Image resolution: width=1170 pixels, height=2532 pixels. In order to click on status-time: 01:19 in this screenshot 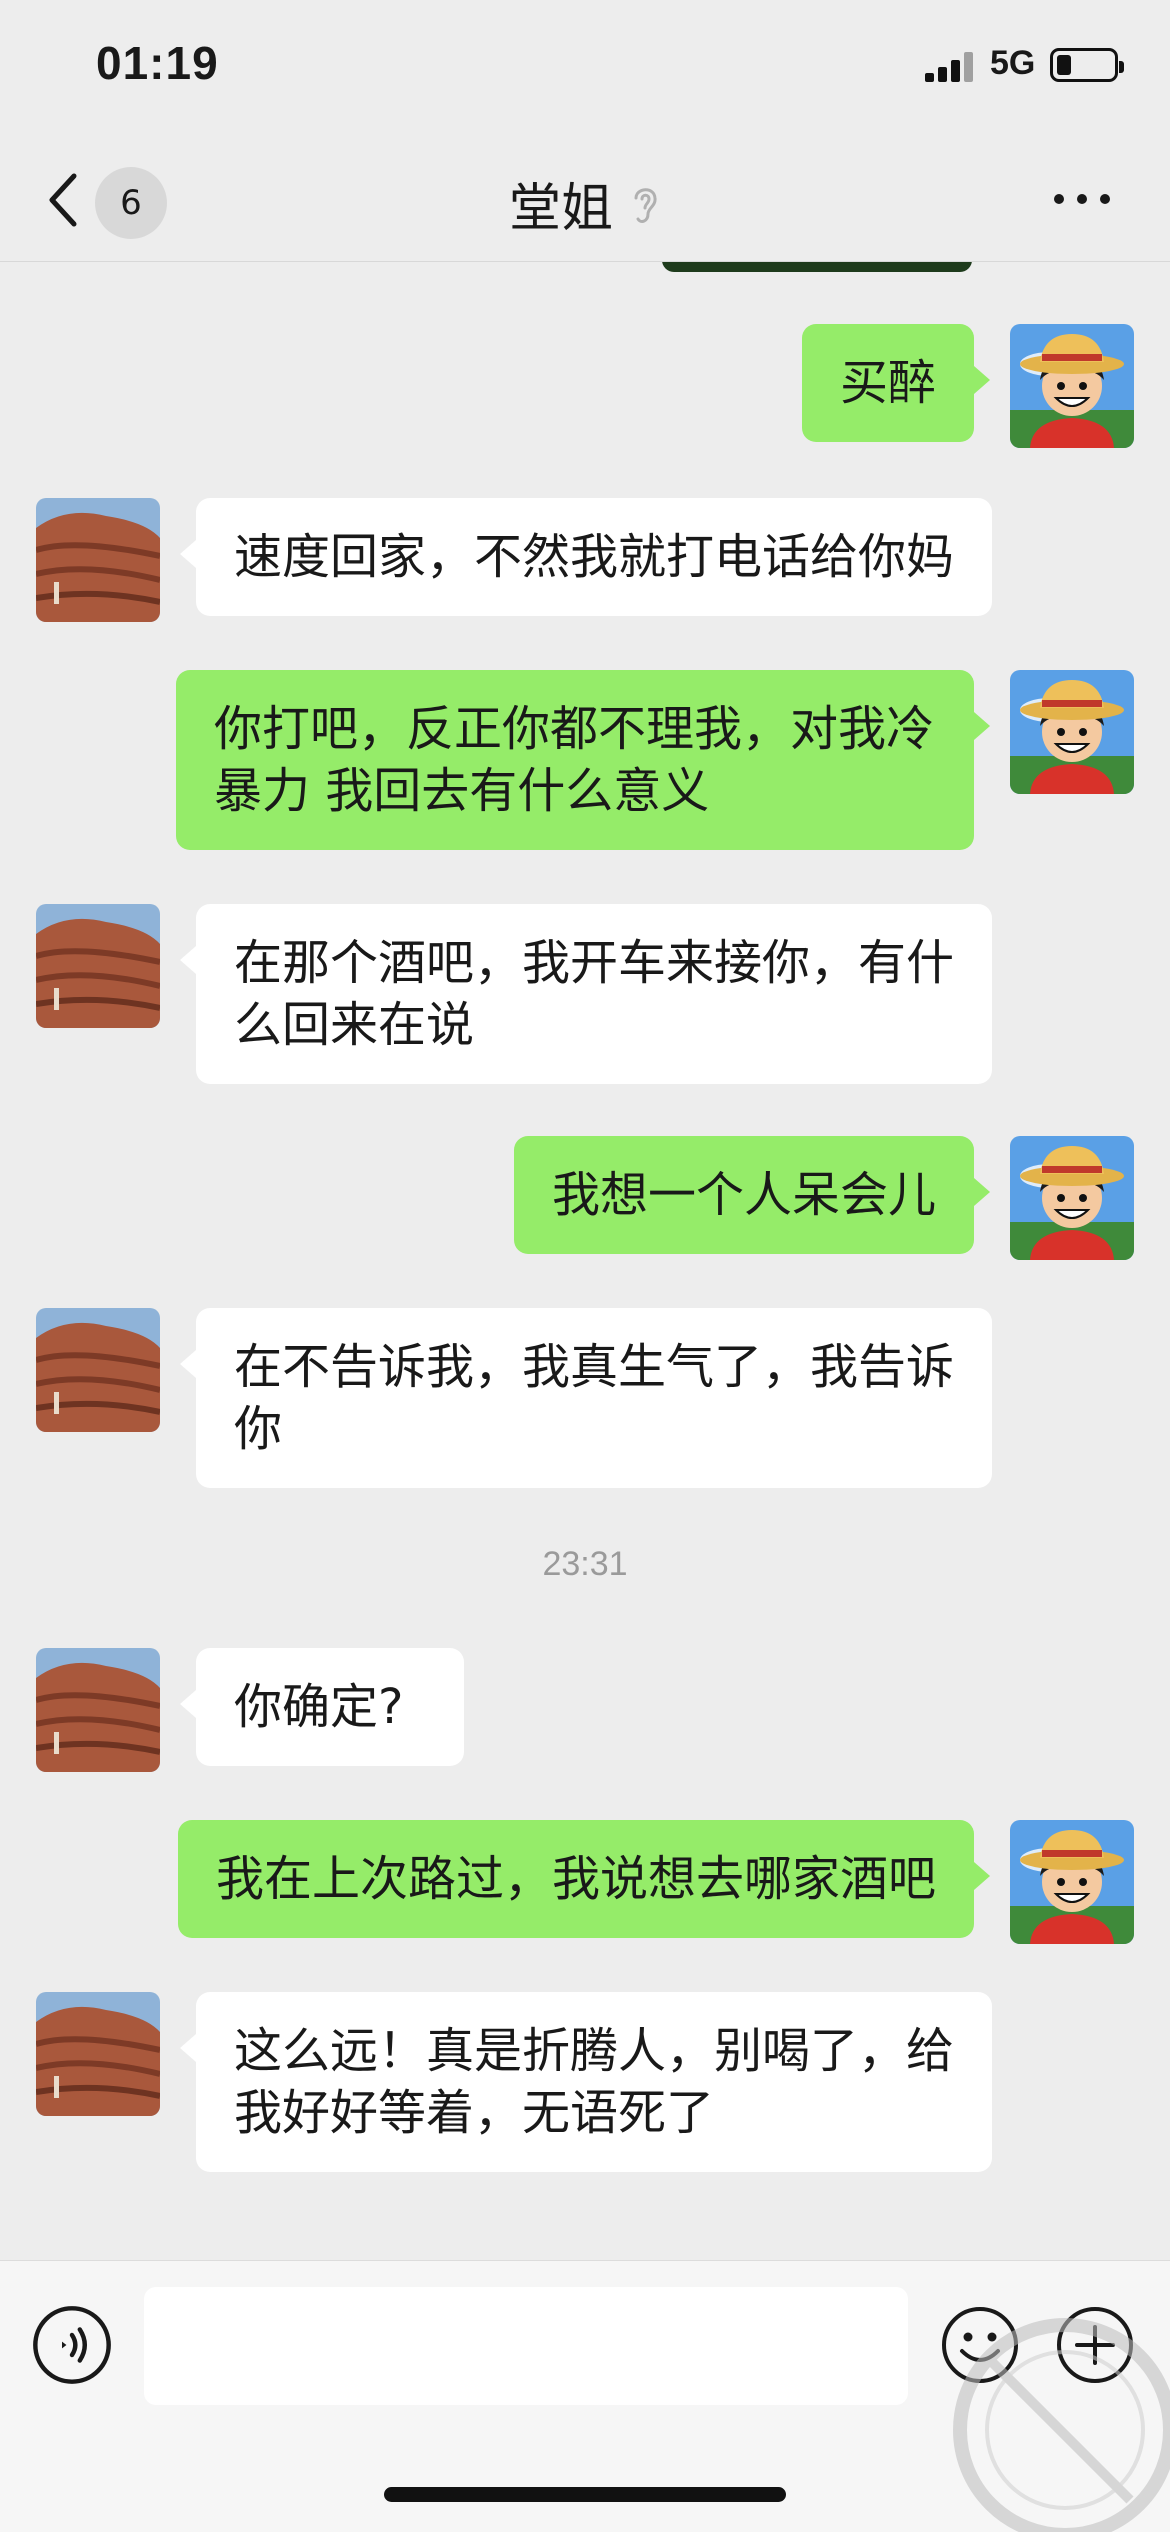, I will do `click(157, 63)`.